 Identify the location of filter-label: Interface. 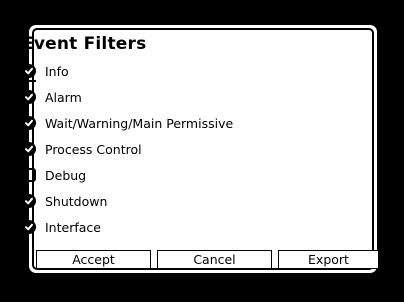
(73, 227).